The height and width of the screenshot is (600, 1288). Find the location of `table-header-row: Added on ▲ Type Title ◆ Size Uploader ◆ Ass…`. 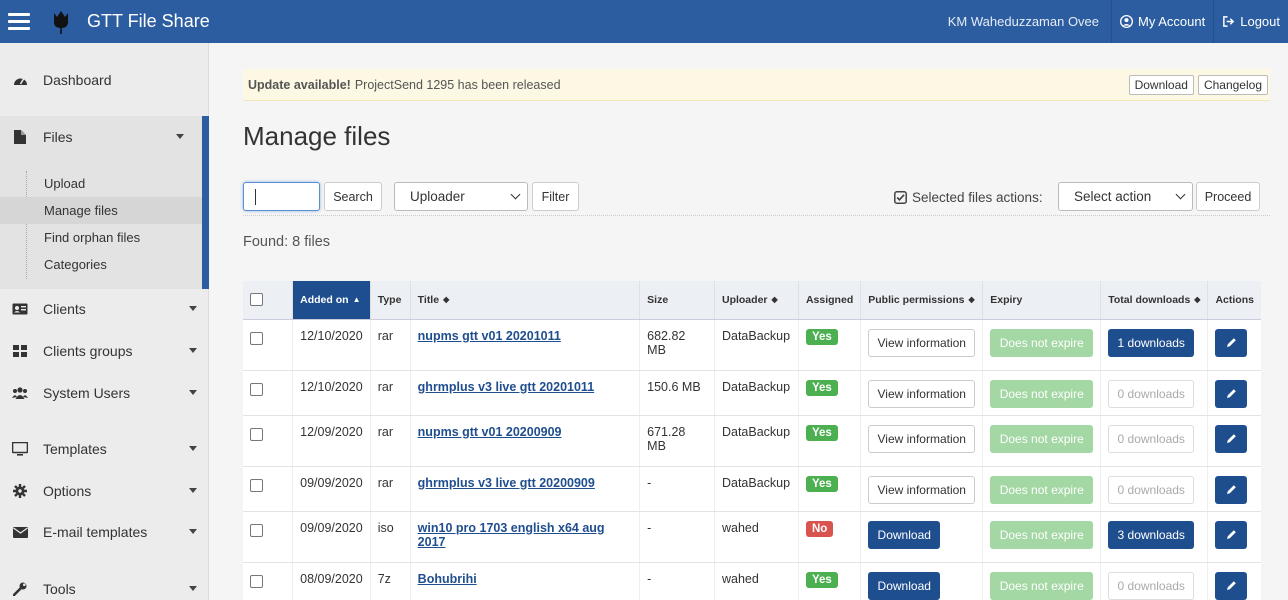

table-header-row: Added on ▲ Type Title ◆ Size Uploader ◆ Ass… is located at coordinates (752, 300).